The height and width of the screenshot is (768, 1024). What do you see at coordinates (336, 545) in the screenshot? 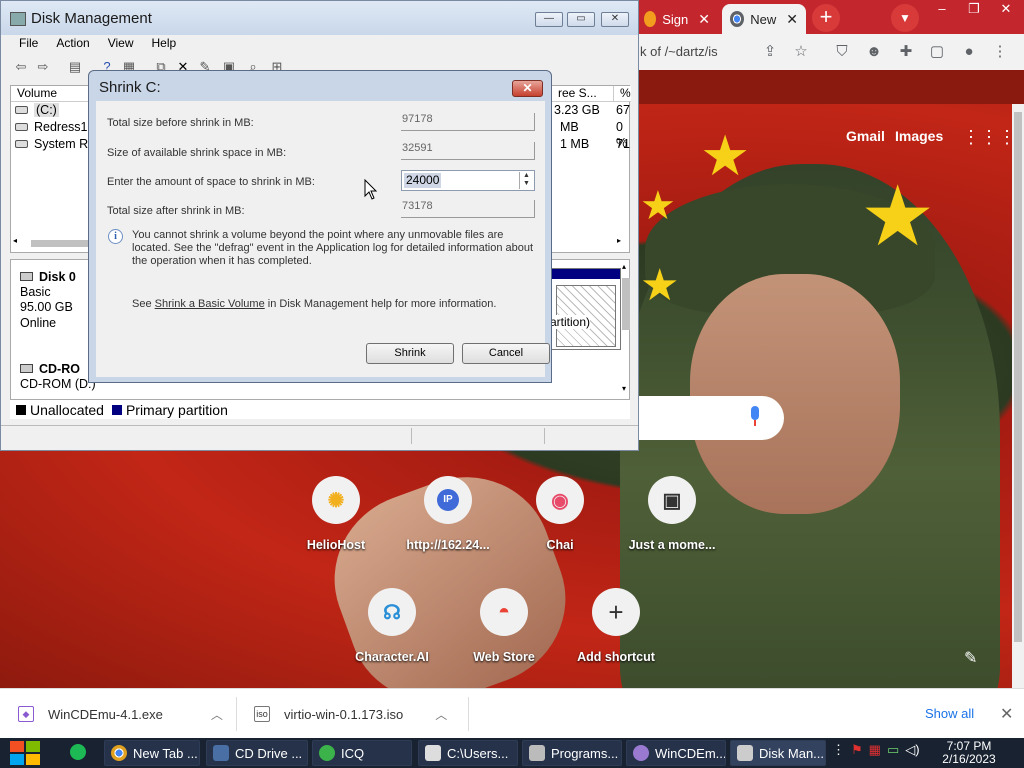
I see `shortcut-label: HelioHost` at bounding box center [336, 545].